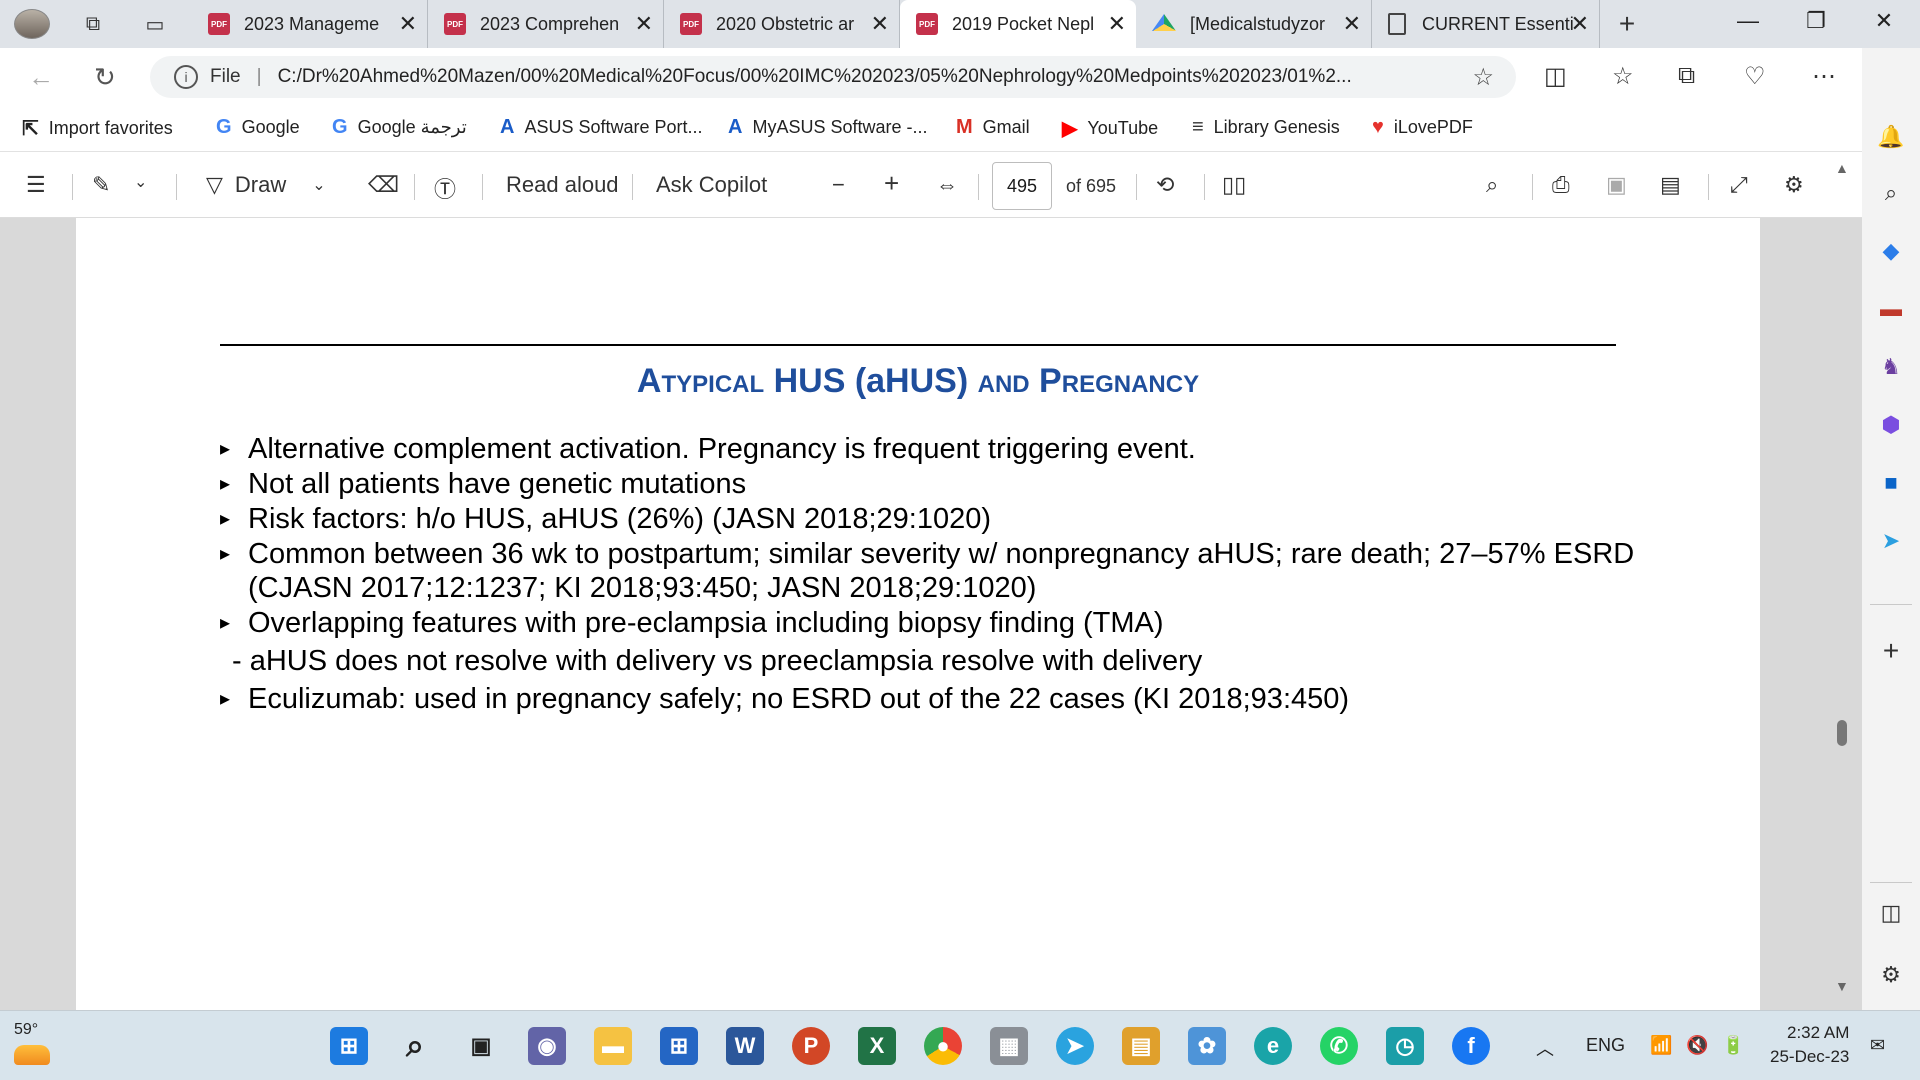 The height and width of the screenshot is (1080, 1920). What do you see at coordinates (838, 185) in the screenshot?
I see `zoom-out-icon: −` at bounding box center [838, 185].